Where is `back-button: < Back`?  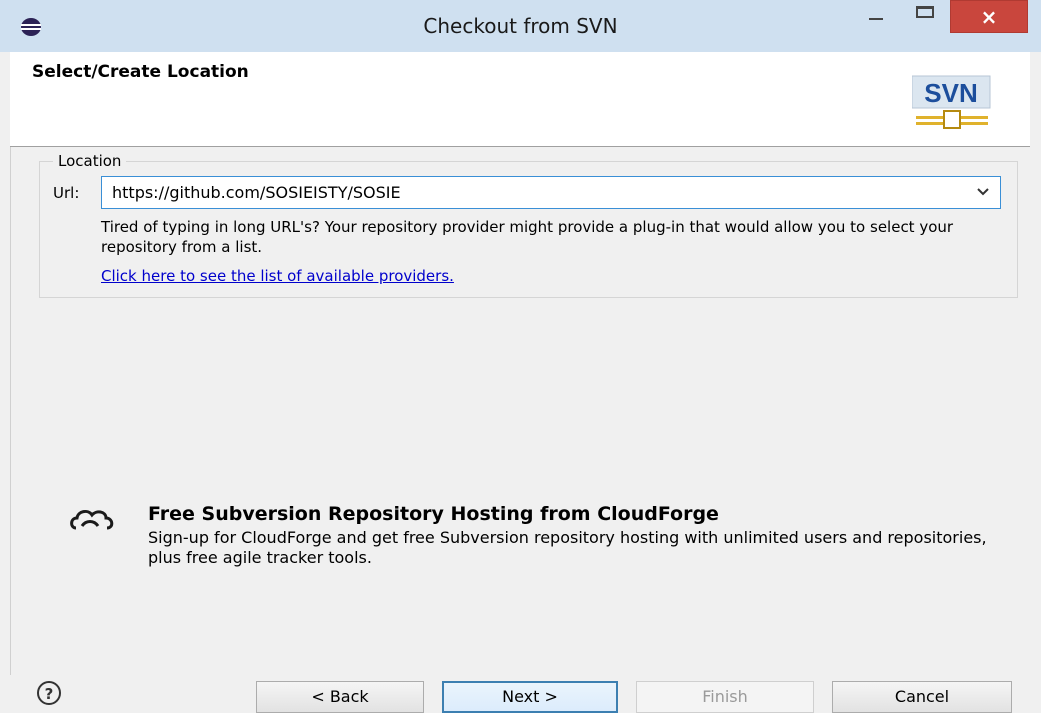 back-button: < Back is located at coordinates (340, 697).